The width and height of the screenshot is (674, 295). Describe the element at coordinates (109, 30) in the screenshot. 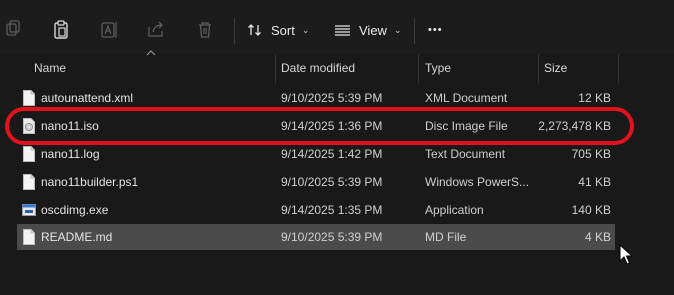

I see `rename-icon` at that location.